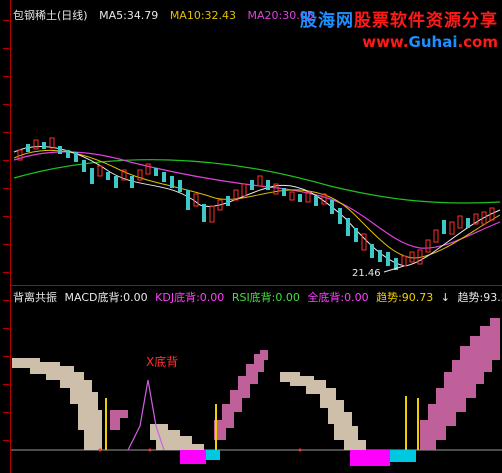 The width and height of the screenshot is (502, 473). I want to click on beige-bars-right, so click(323, 411).